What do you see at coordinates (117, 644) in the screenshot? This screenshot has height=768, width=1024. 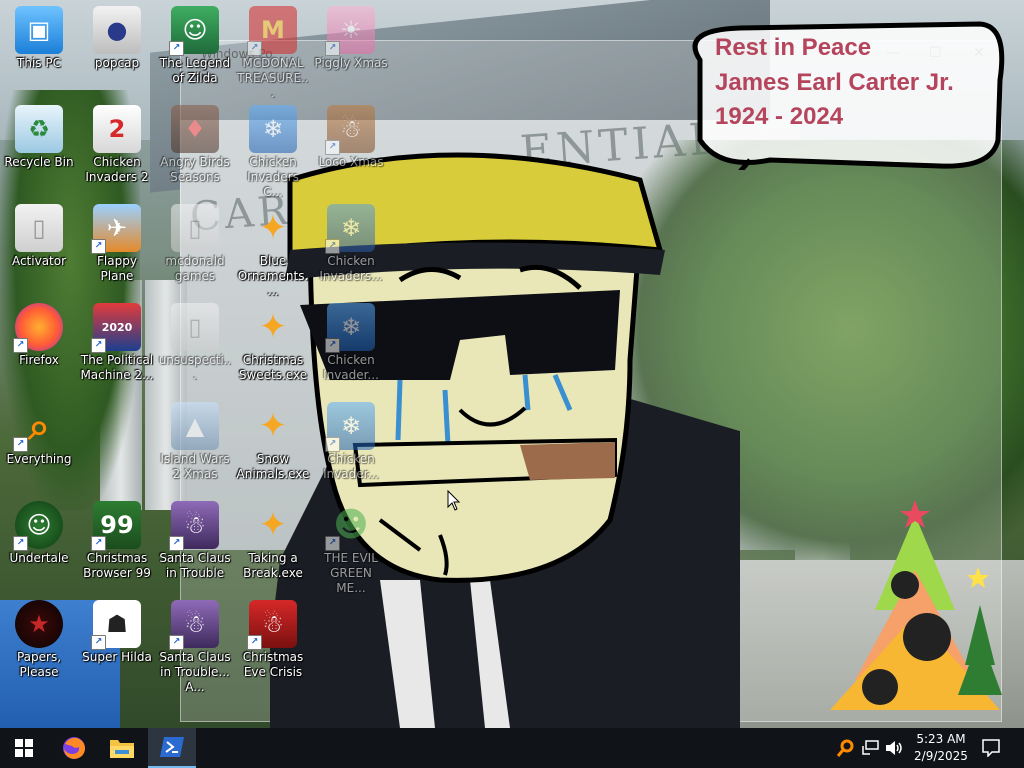 I see `desktop-icon-super-hilda: ☗ ↗ Super Hilda` at bounding box center [117, 644].